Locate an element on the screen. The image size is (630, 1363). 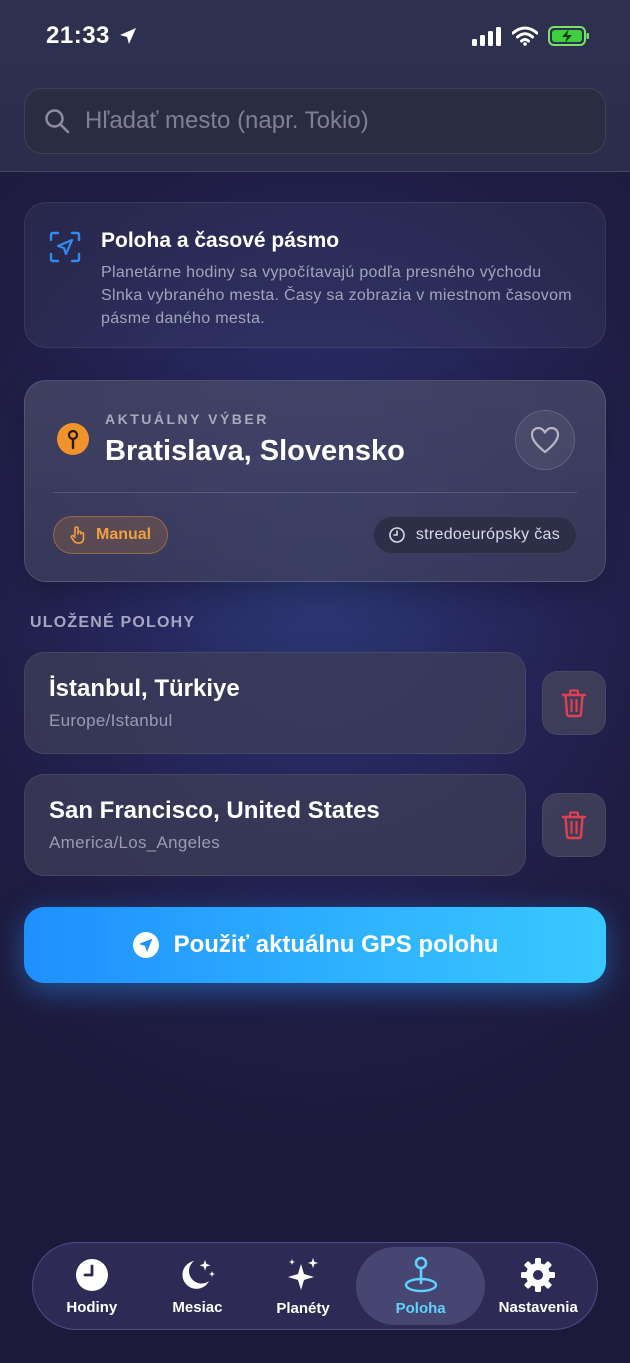
saved-locations-title: ULOŽENÉ POLOHY is located at coordinates (113, 622).